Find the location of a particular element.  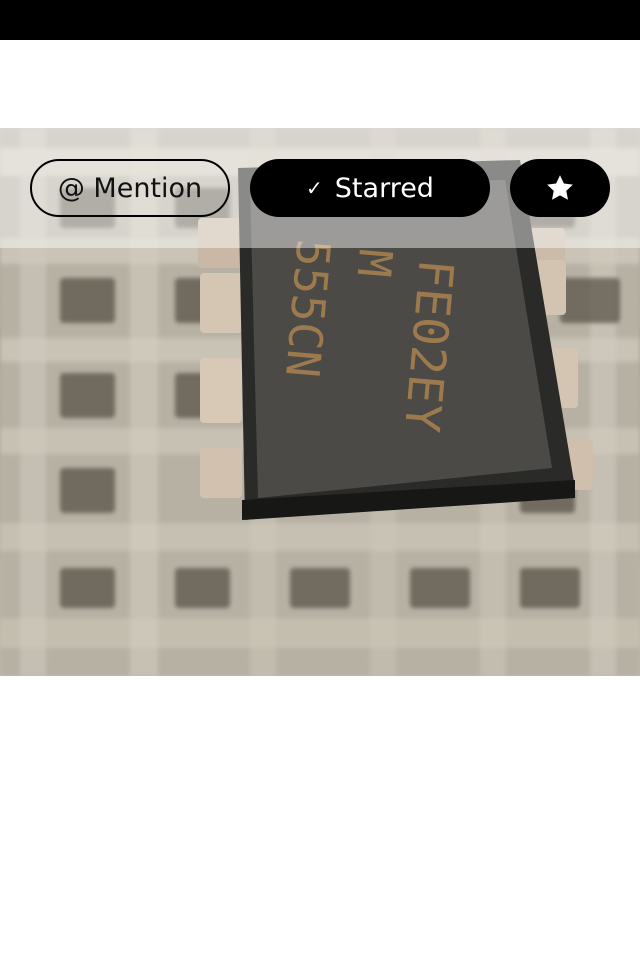

status-bar is located at coordinates (320, 20).